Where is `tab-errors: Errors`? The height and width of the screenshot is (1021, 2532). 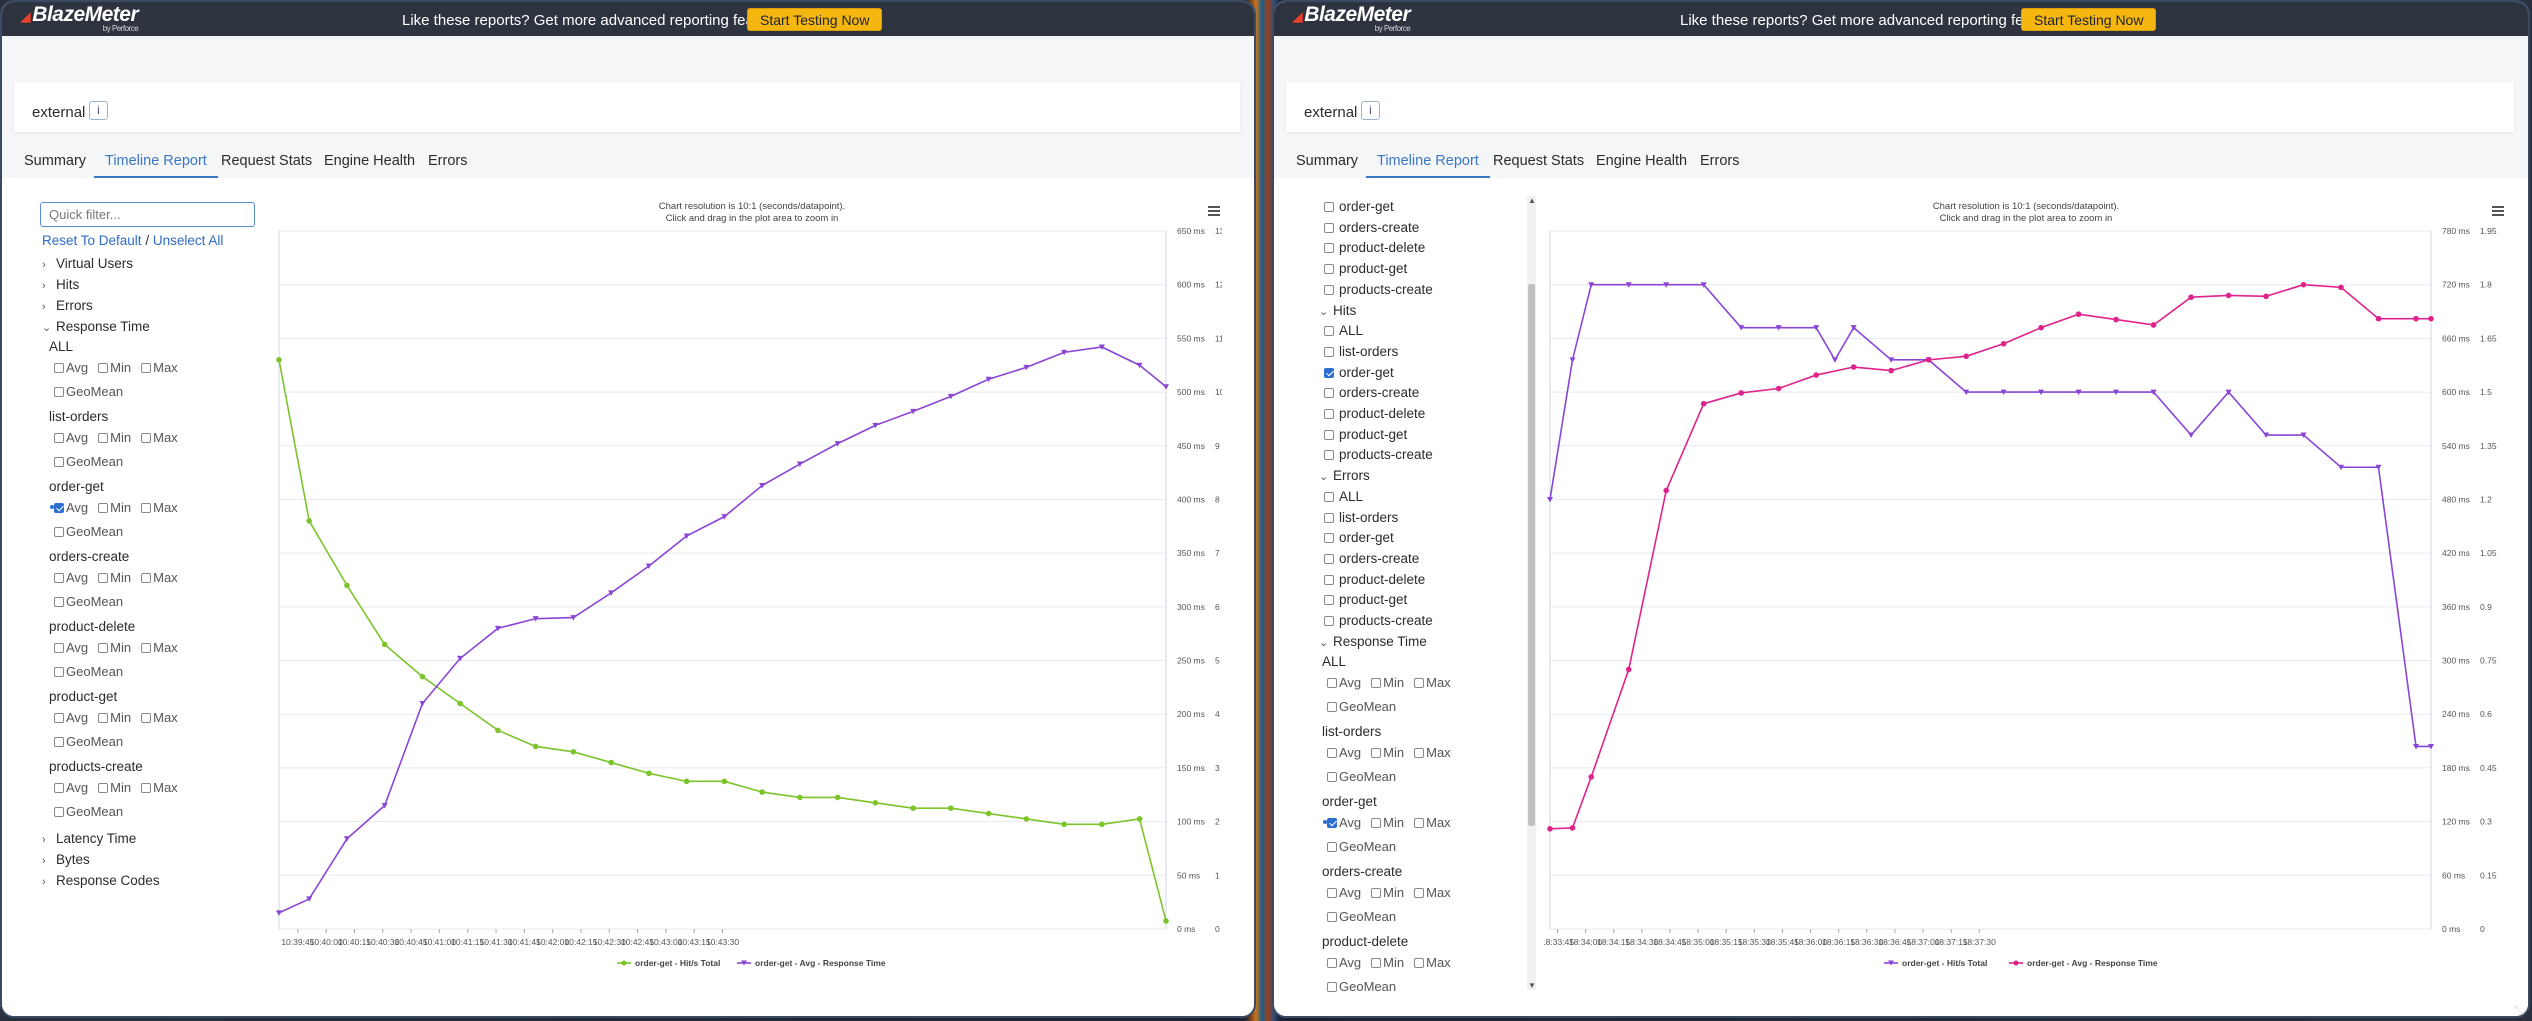
tab-errors: Errors is located at coordinates (1719, 164).